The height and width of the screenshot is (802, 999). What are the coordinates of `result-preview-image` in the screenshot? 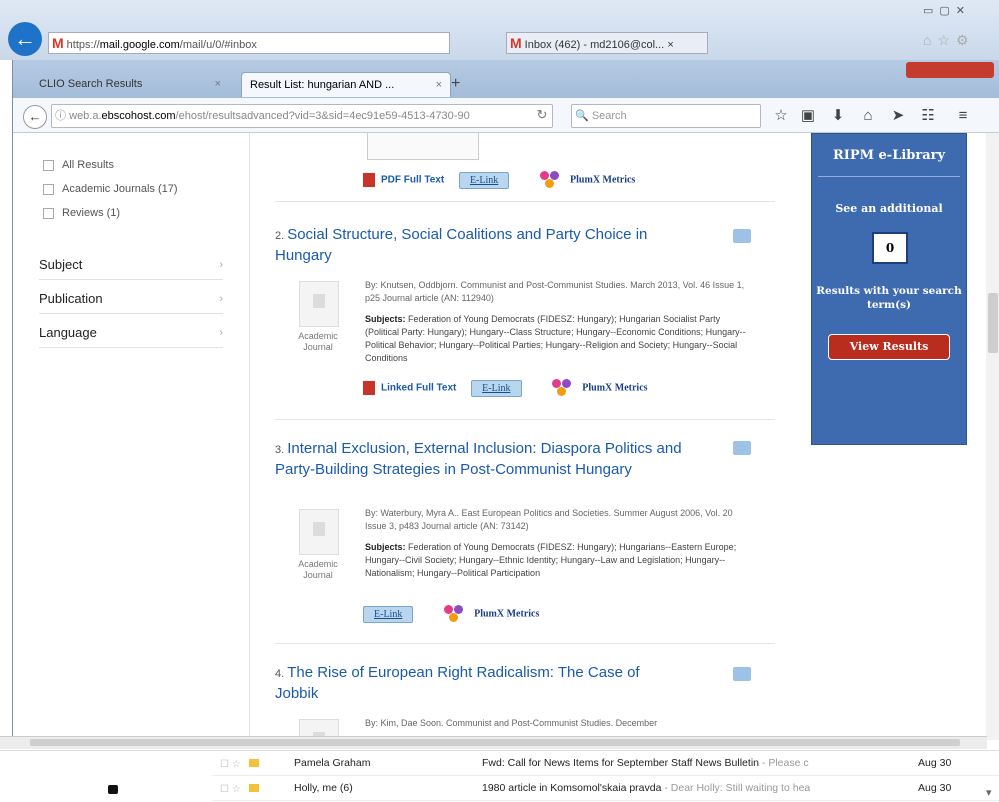 It's located at (423, 146).